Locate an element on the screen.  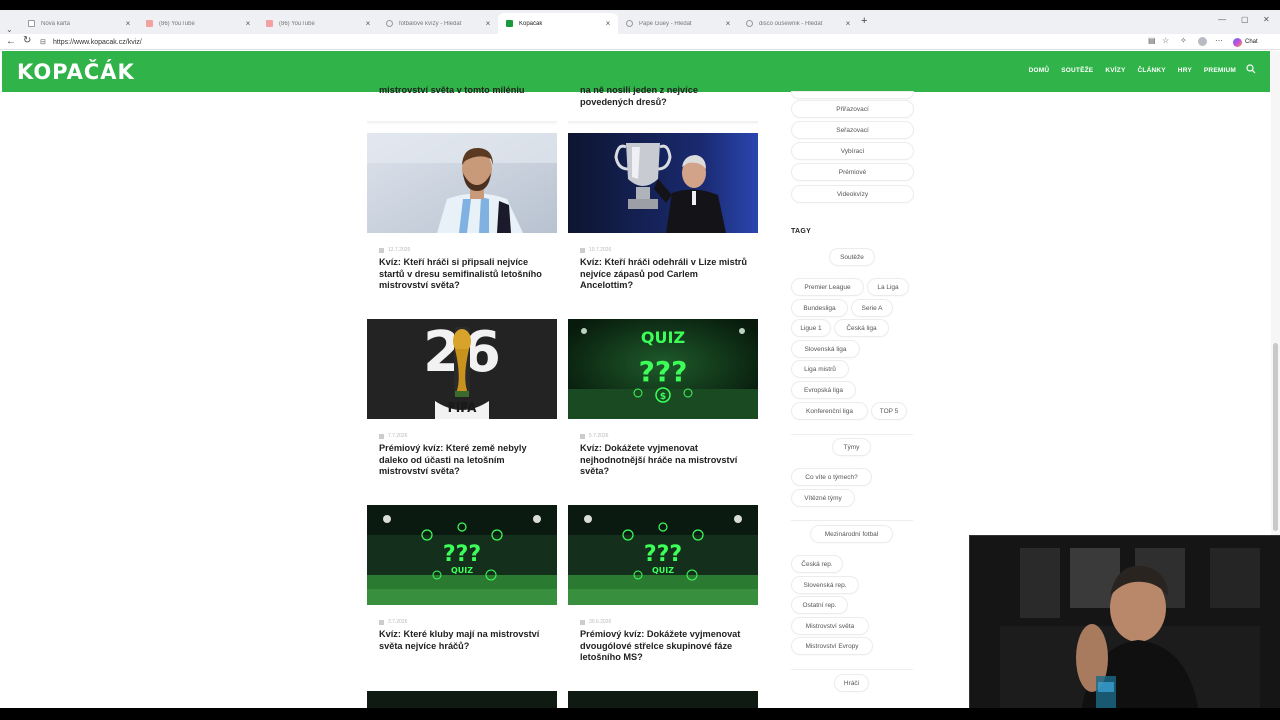
tab-list-chevron-icon: ⌄ is located at coordinates (9, 29).